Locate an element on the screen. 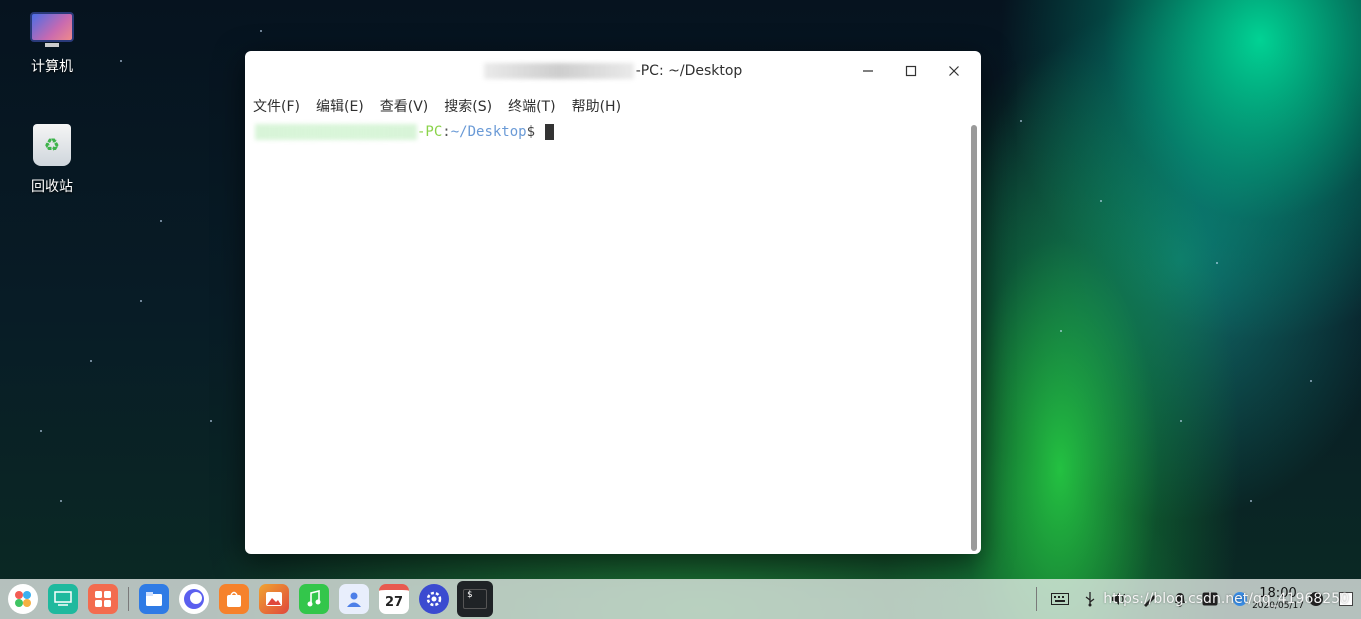 This screenshot has width=1361, height=619. taskbar-divider is located at coordinates (128, 599).